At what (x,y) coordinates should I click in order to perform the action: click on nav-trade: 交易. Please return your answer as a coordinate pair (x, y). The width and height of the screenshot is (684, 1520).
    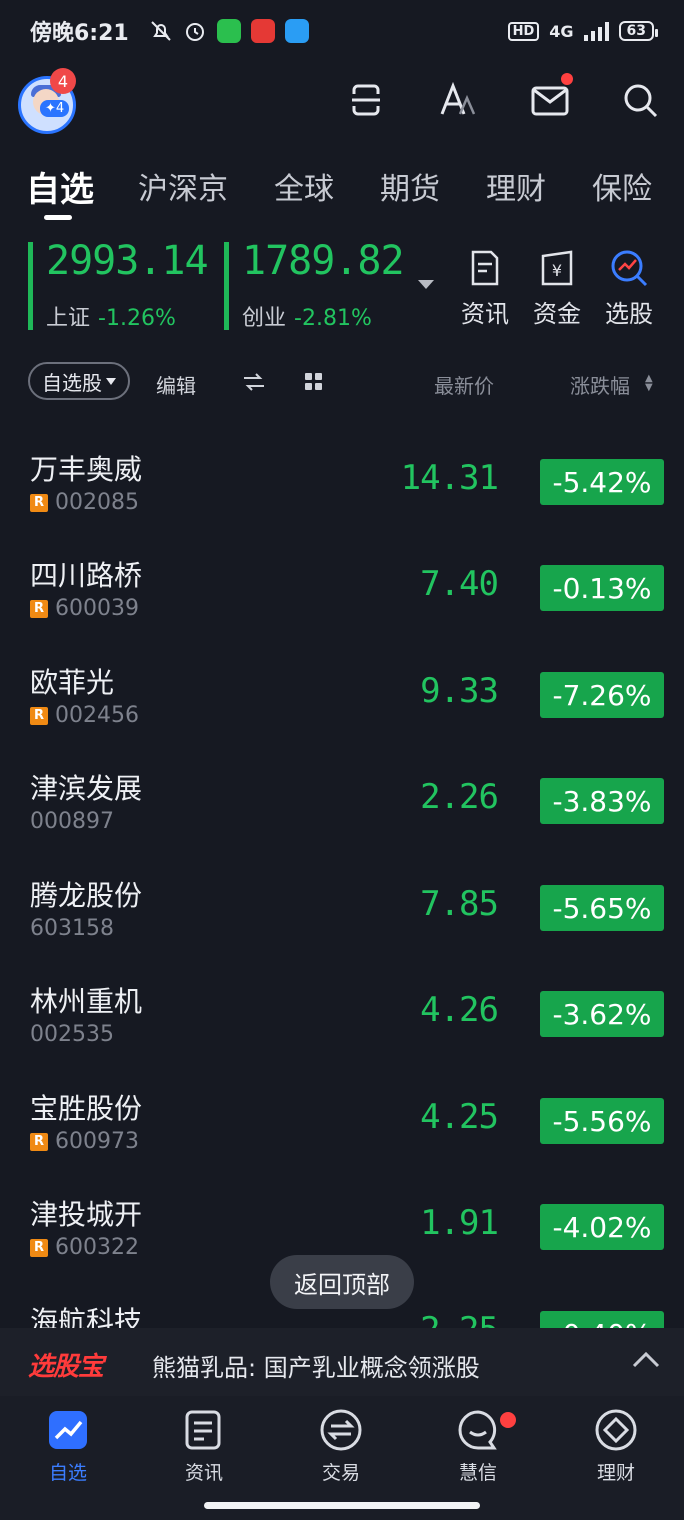
    Looking at the image, I should click on (341, 1446).